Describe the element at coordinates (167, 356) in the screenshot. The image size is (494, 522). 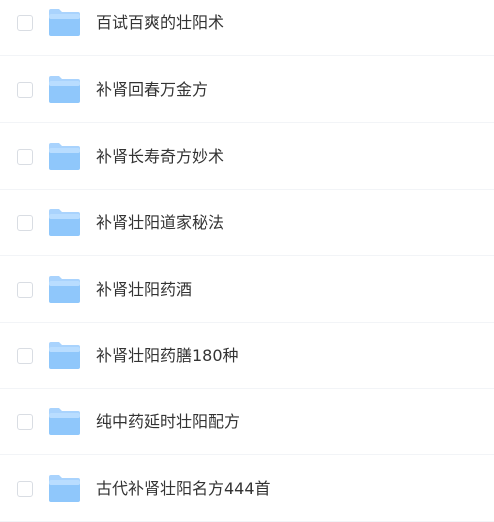
I see `file-name: 补肾壮阳药膳180种` at that location.